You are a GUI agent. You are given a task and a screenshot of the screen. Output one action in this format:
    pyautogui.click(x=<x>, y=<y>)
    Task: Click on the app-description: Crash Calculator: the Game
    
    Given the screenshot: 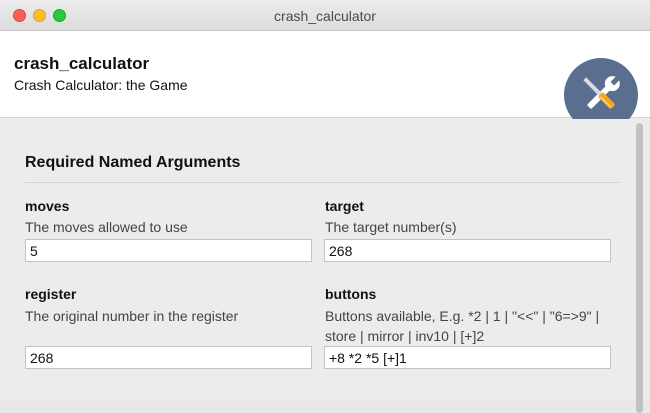 What is the action you would take?
    pyautogui.click(x=101, y=85)
    